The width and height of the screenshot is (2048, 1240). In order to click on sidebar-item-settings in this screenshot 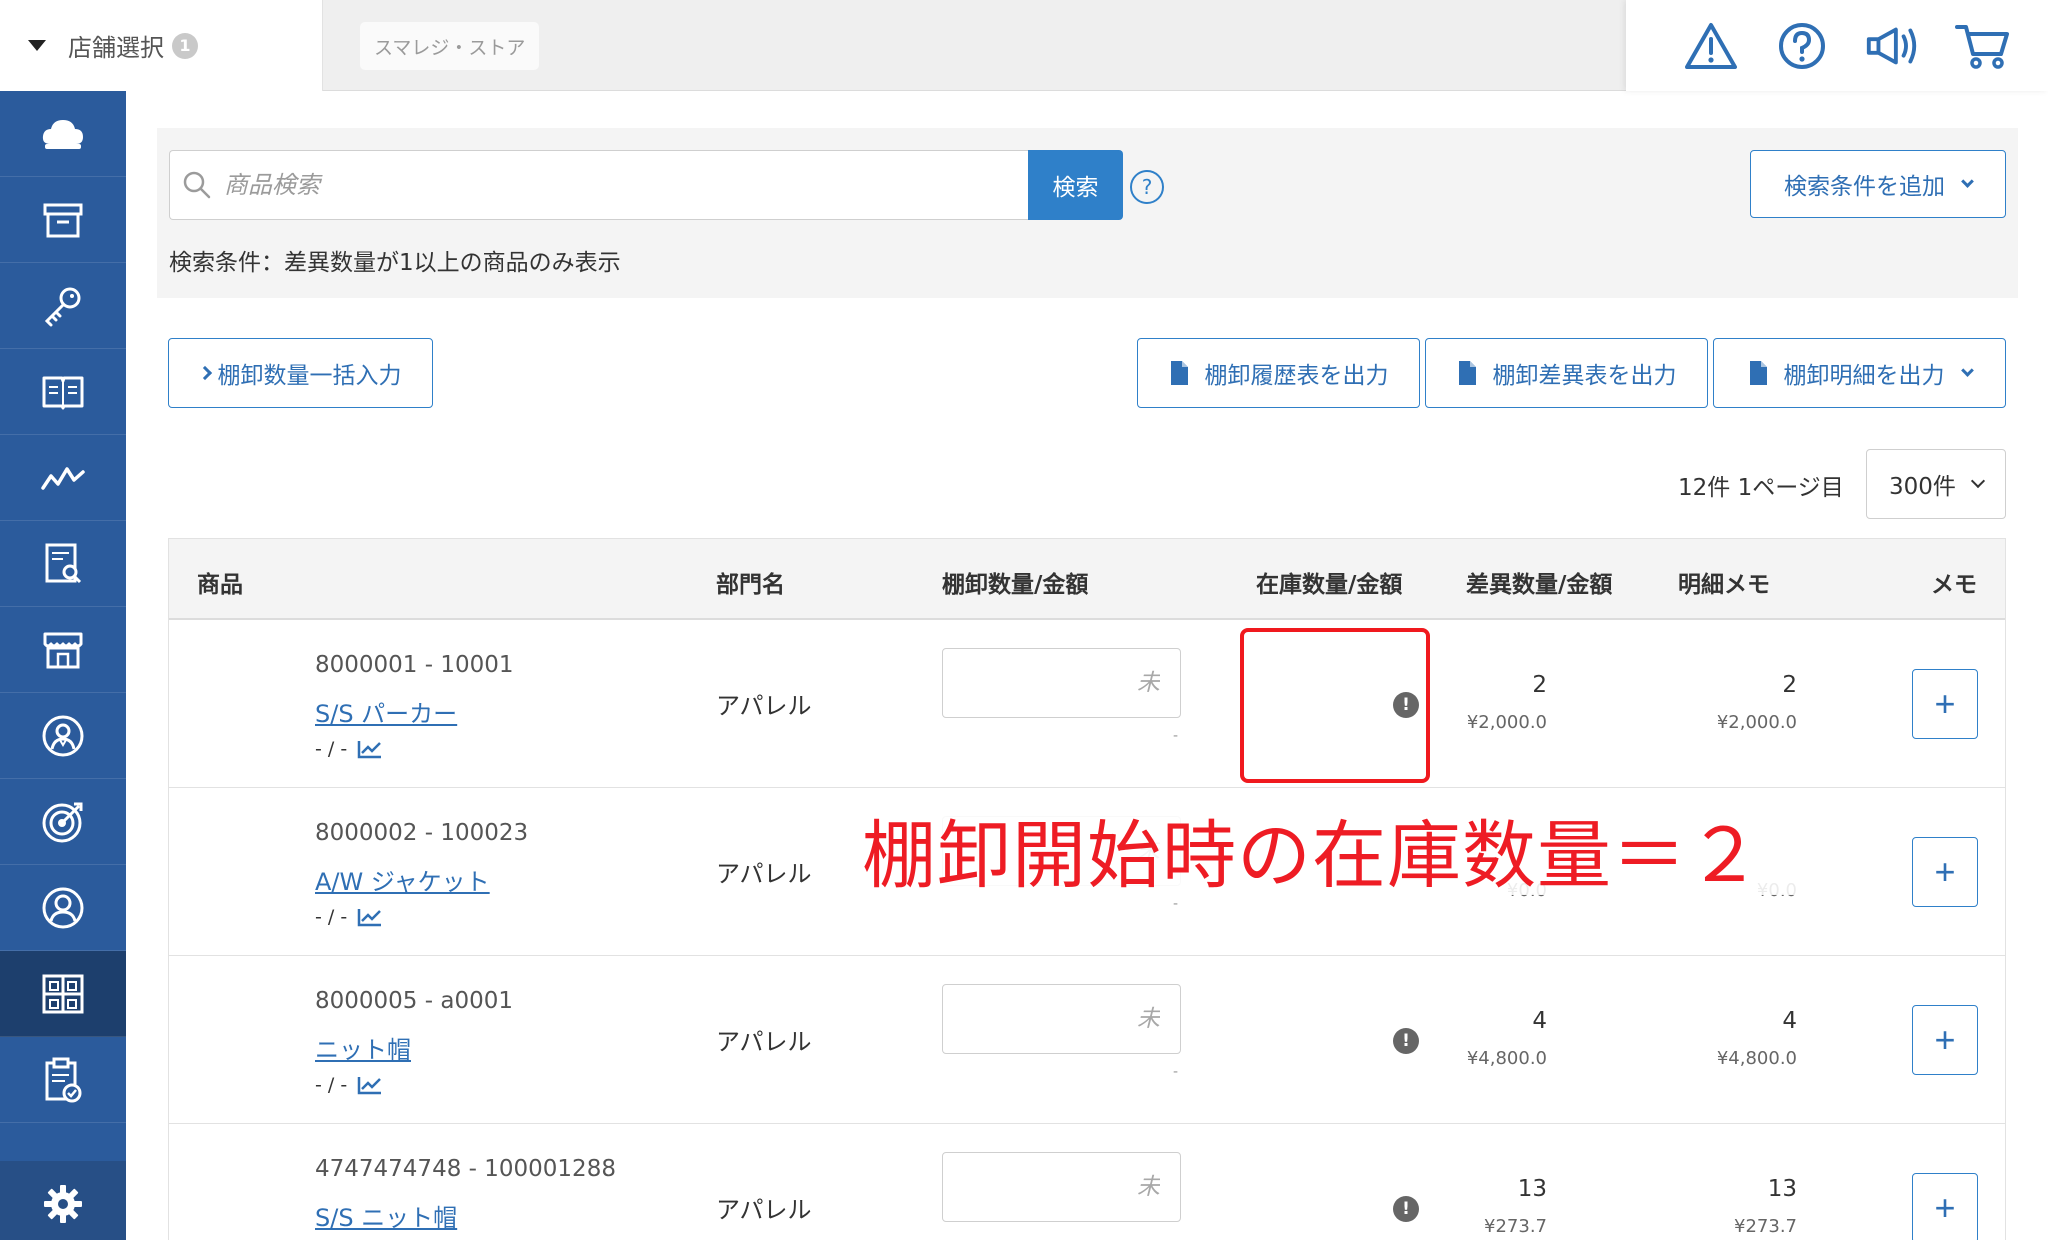, I will do `click(63, 1200)`.